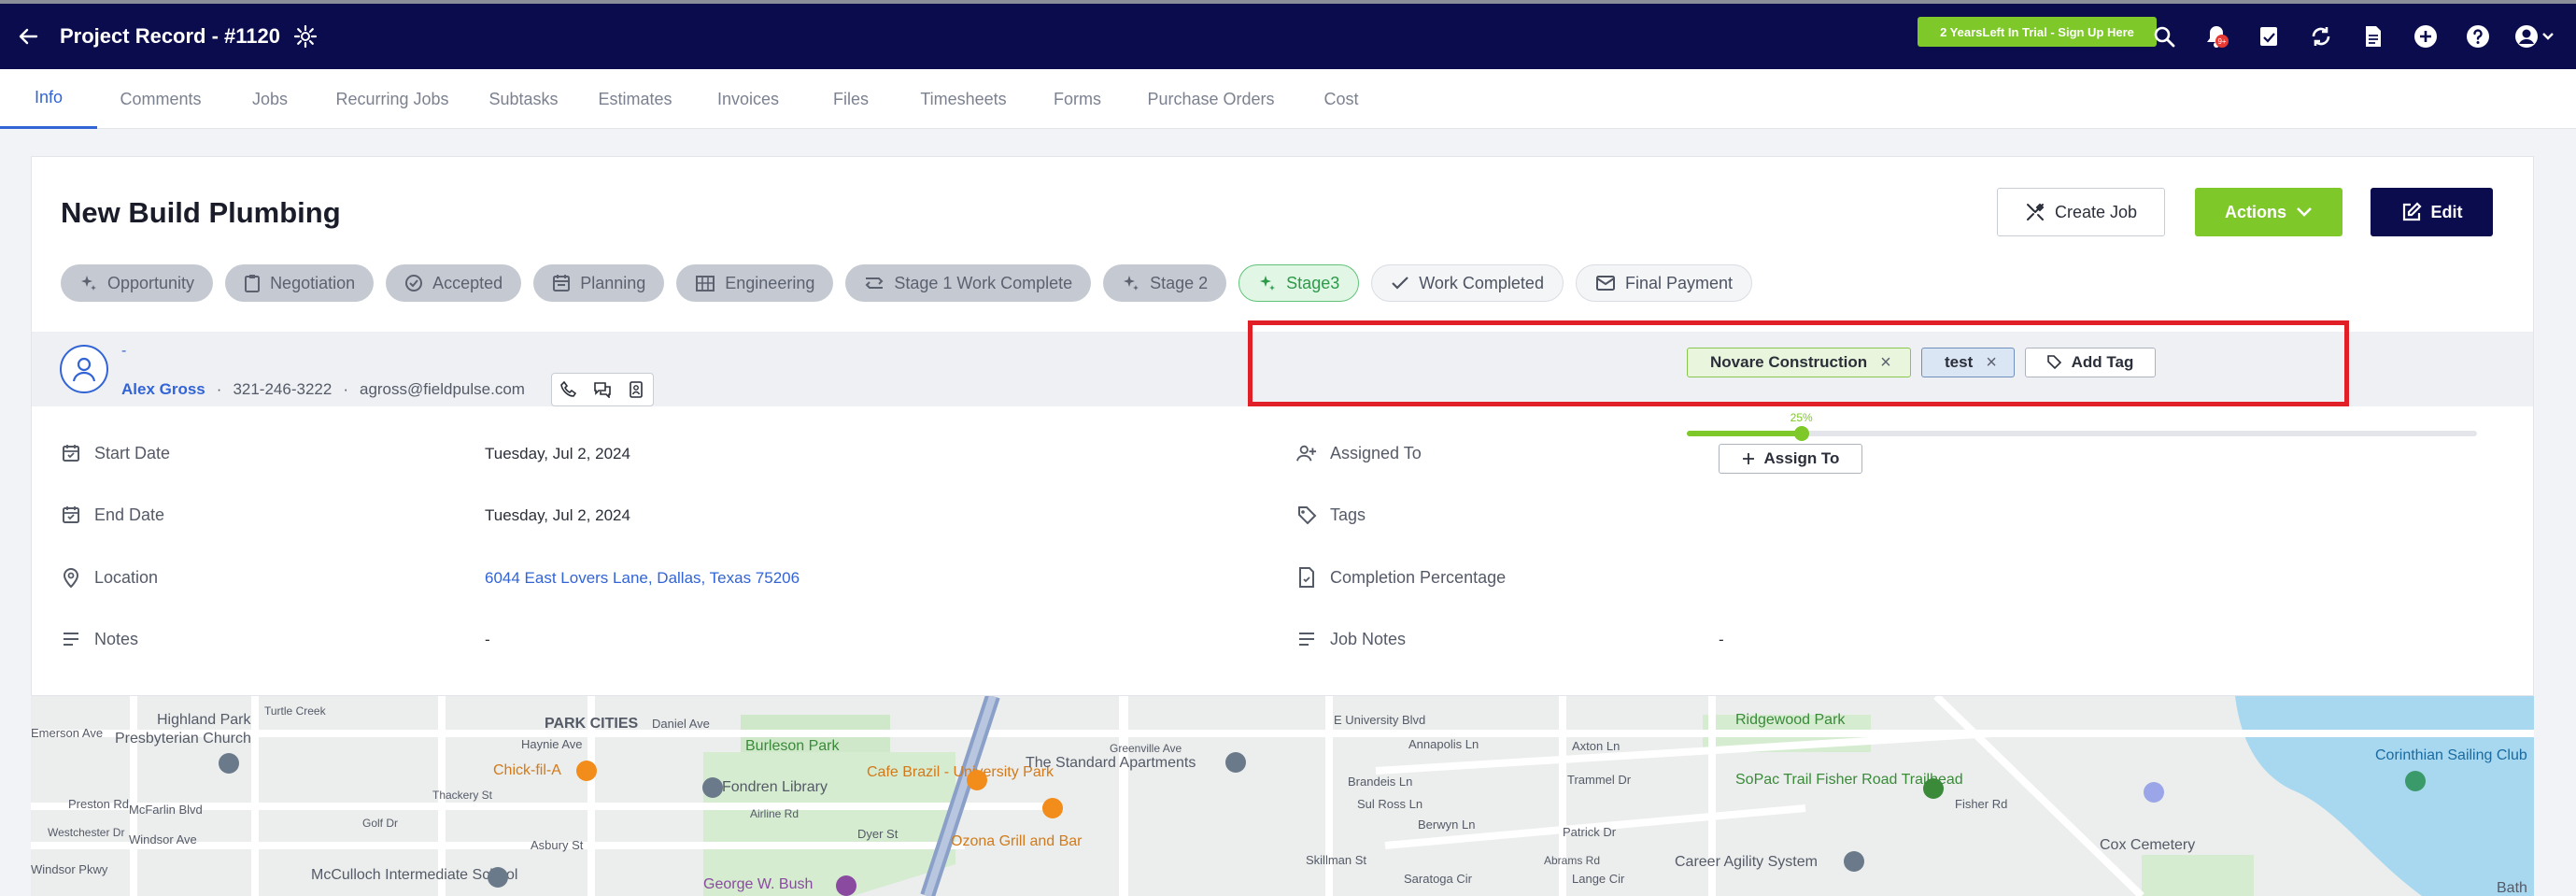  What do you see at coordinates (1748, 458) in the screenshot?
I see `plus-icon` at bounding box center [1748, 458].